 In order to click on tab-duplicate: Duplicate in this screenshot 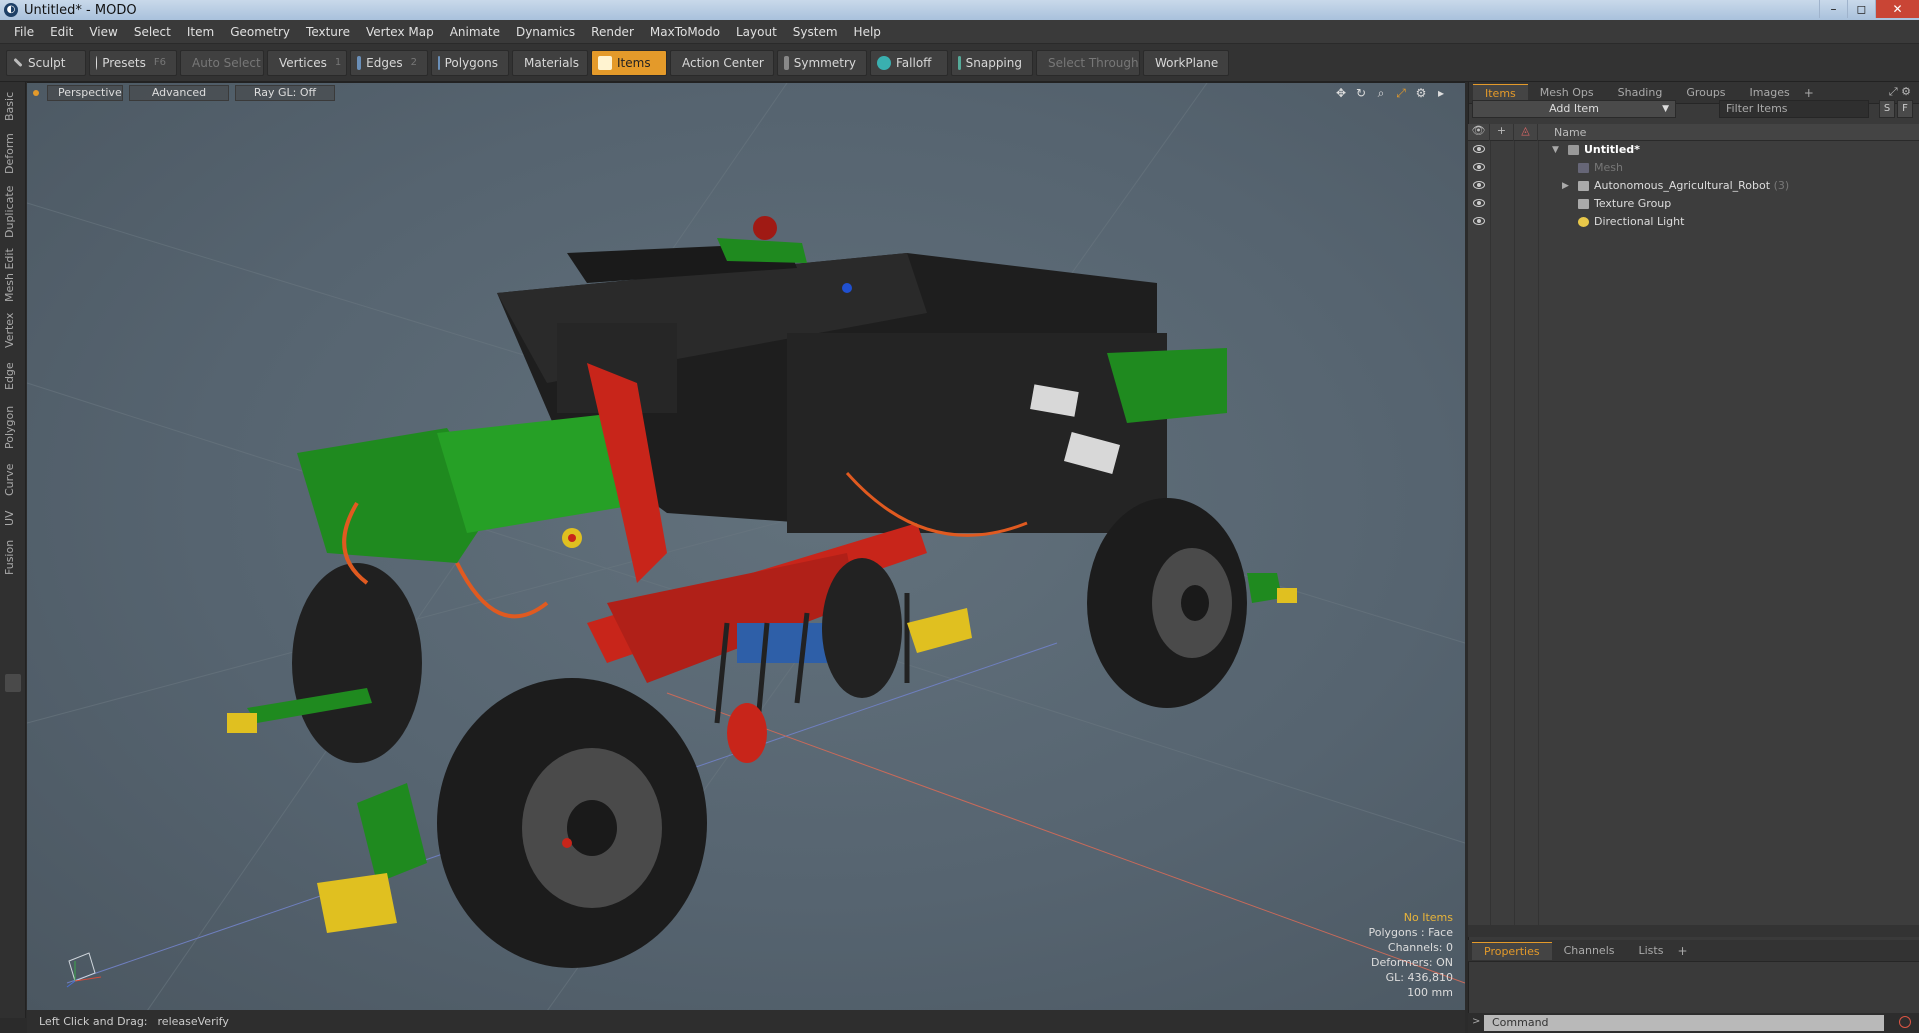, I will do `click(13, 212)`.